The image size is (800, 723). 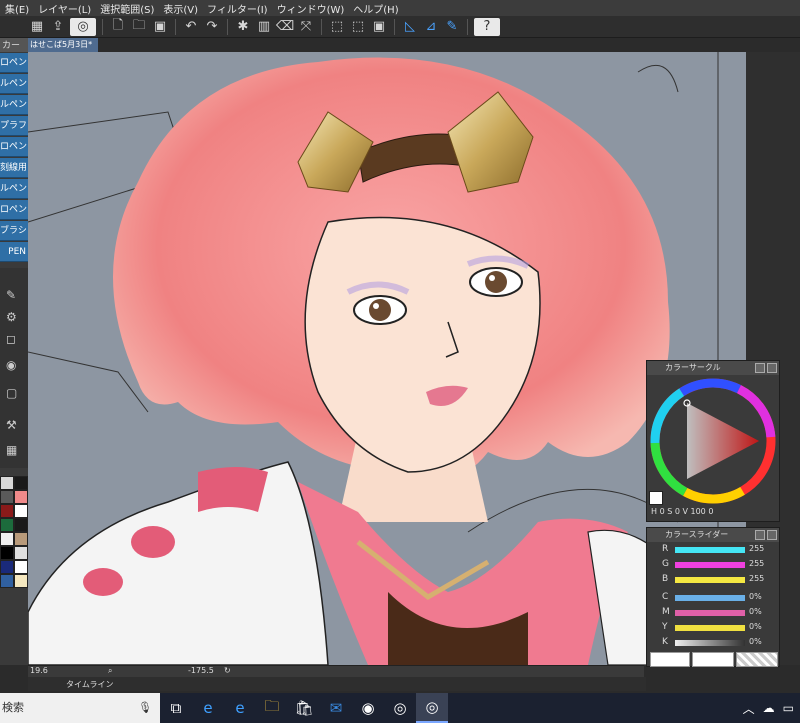 What do you see at coordinates (375, 8) in the screenshot?
I see `menu-help: ヘルプ(H)` at bounding box center [375, 8].